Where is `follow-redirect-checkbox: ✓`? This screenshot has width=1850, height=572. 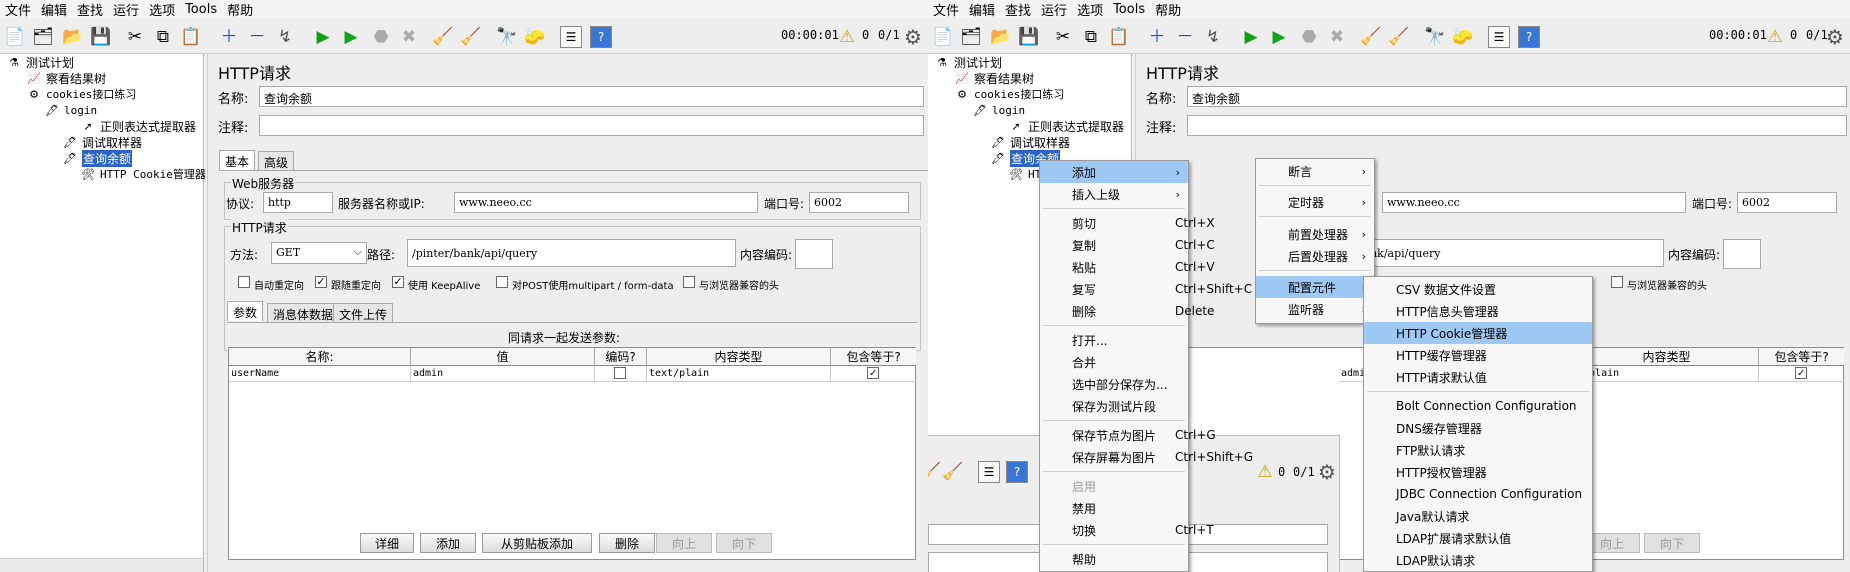
follow-redirect-checkbox: ✓ is located at coordinates (321, 282).